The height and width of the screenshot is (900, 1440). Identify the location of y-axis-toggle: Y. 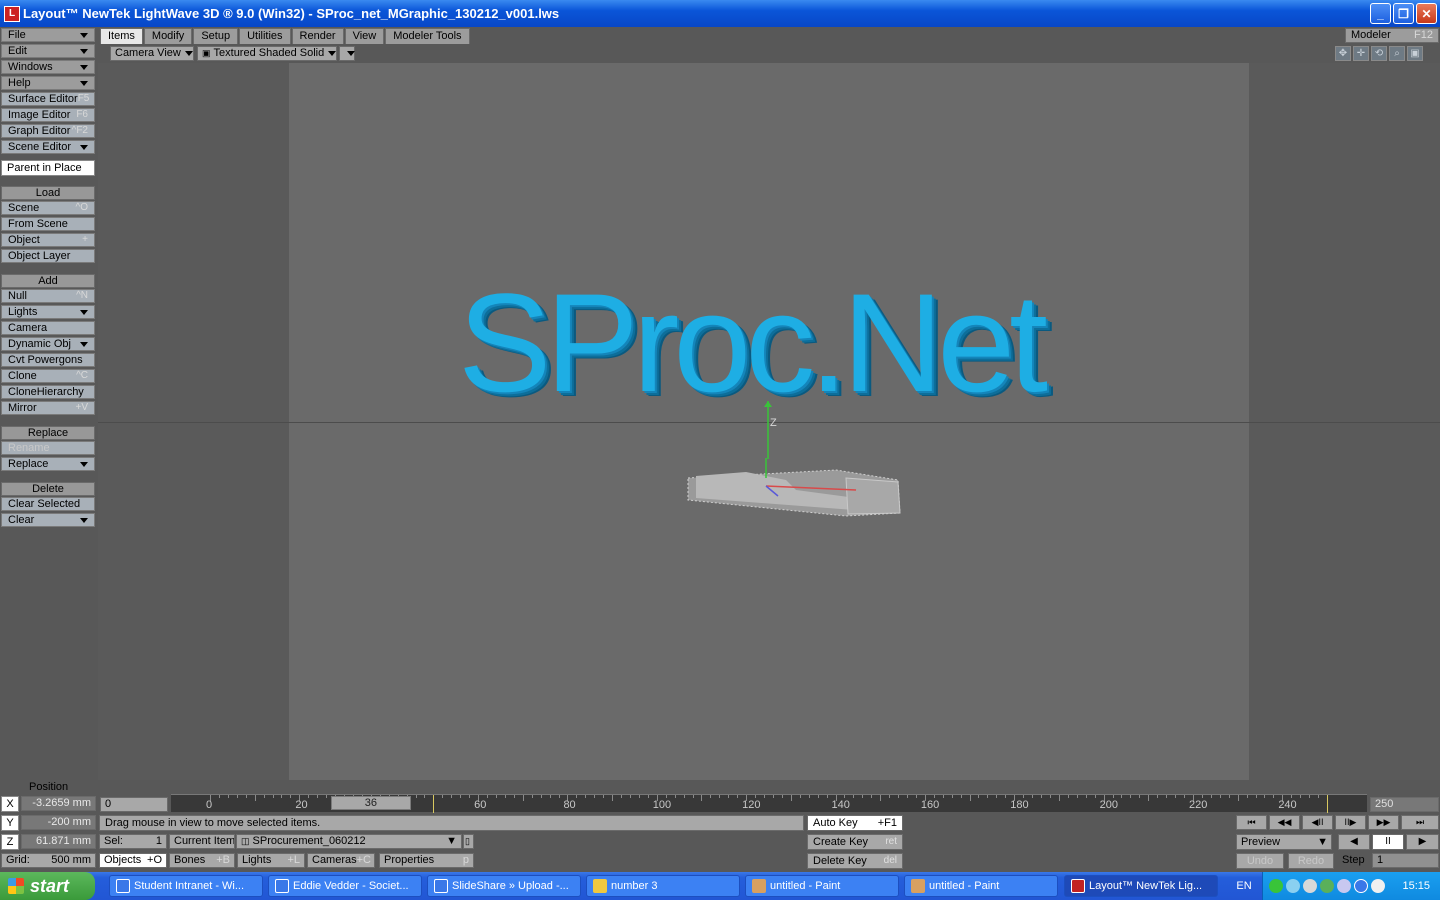
(10, 823).